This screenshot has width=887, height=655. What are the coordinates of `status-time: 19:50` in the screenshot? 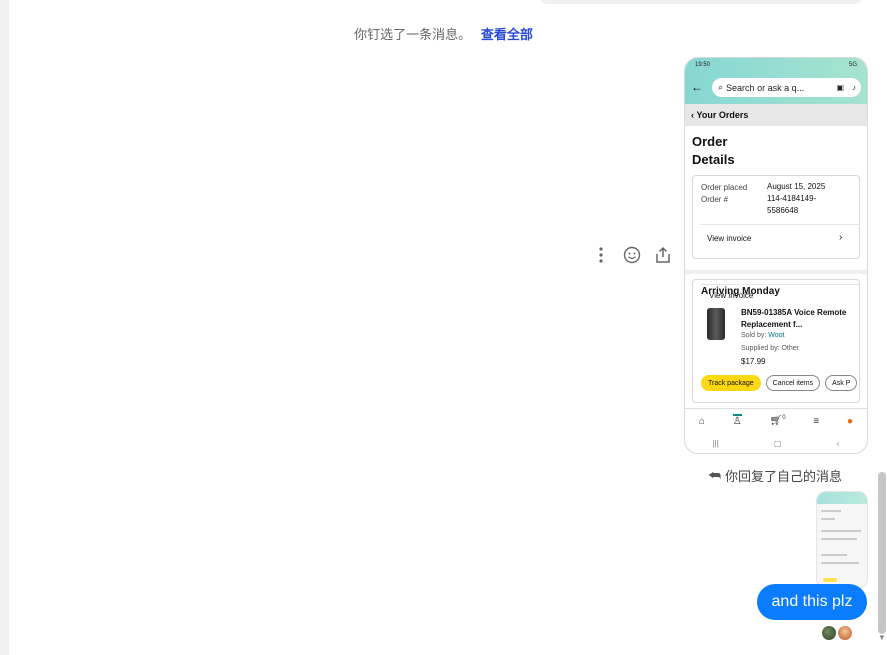 It's located at (703, 65).